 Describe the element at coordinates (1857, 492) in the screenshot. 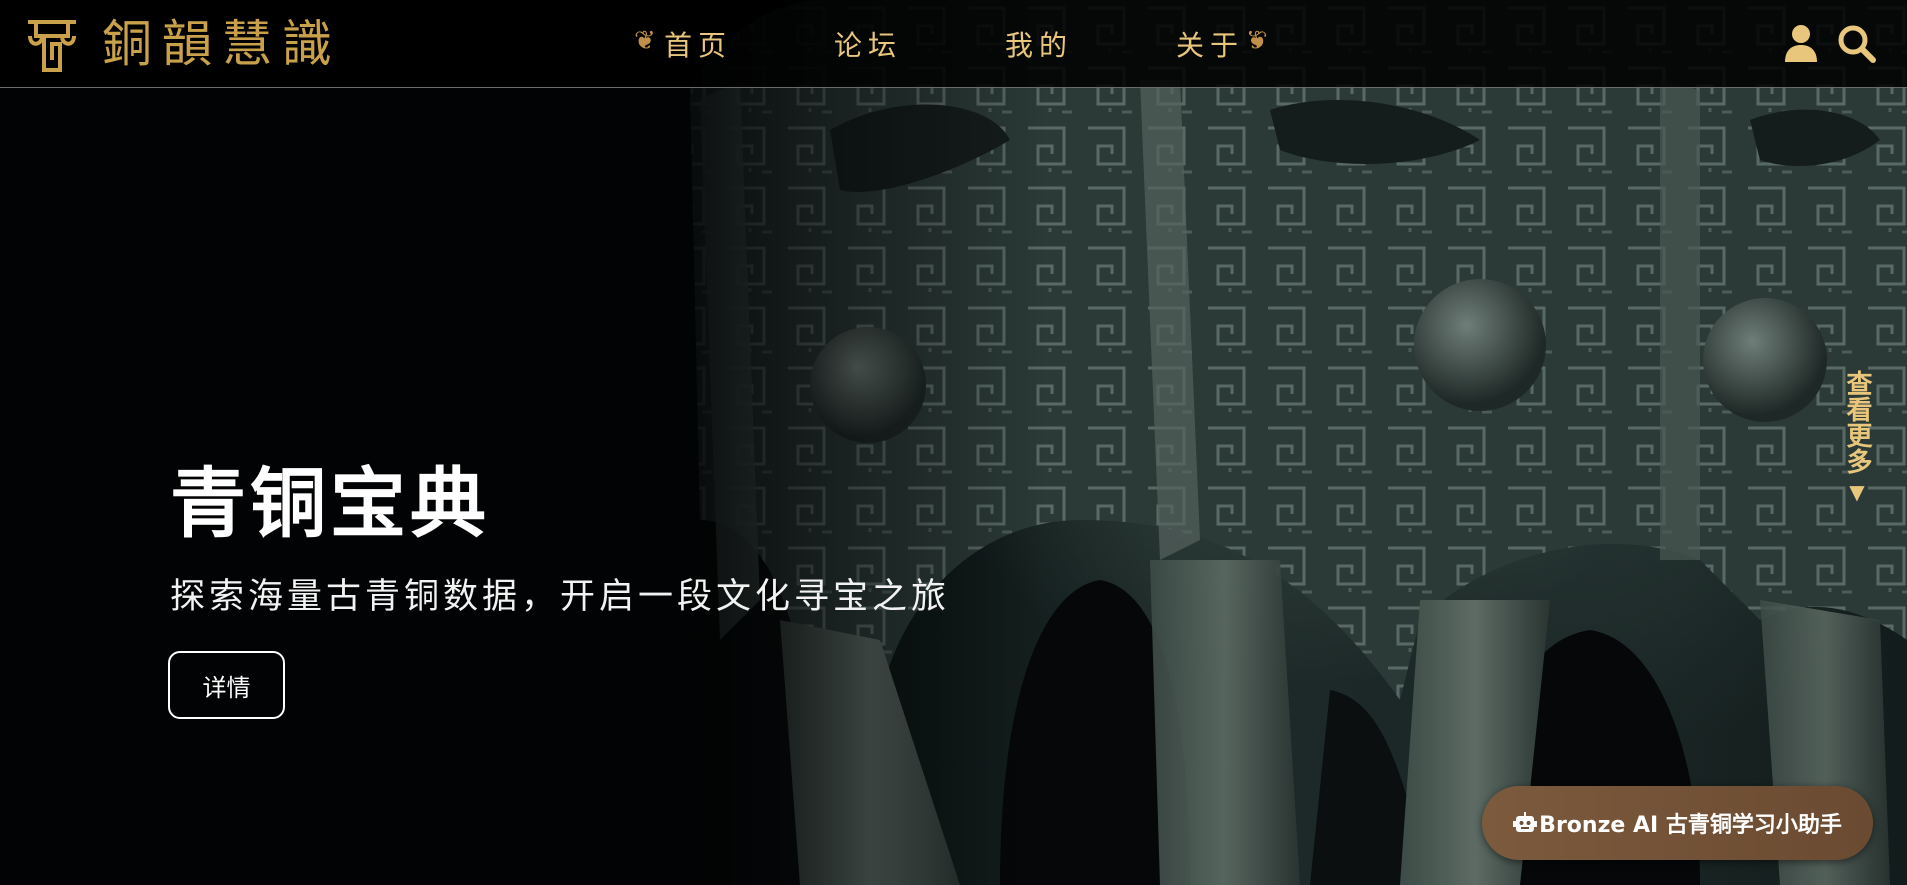

I see `chevron-down-icon: ▼` at that location.